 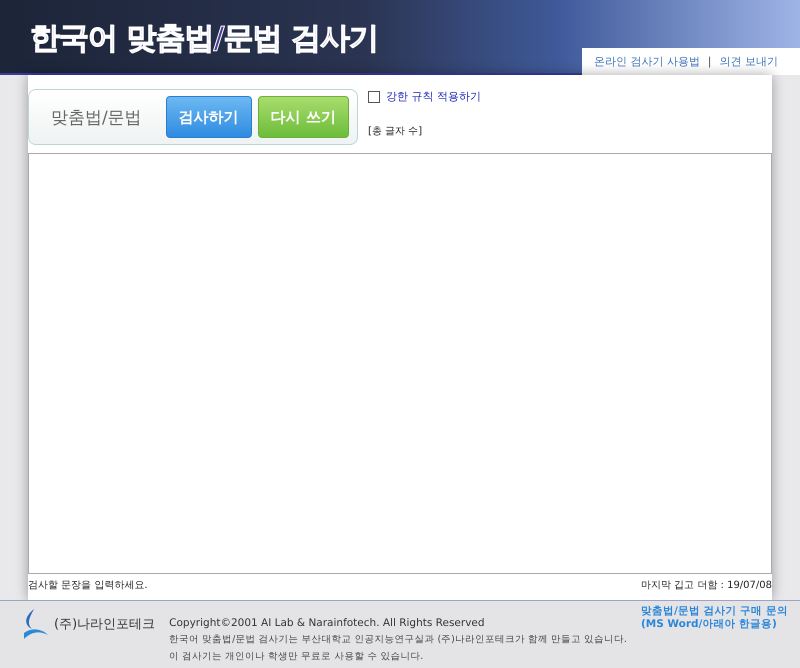 I want to click on footer-note: 이 검사기는 개인이나 학생만 무료로 사용할 수 있습니다., so click(x=296, y=656).